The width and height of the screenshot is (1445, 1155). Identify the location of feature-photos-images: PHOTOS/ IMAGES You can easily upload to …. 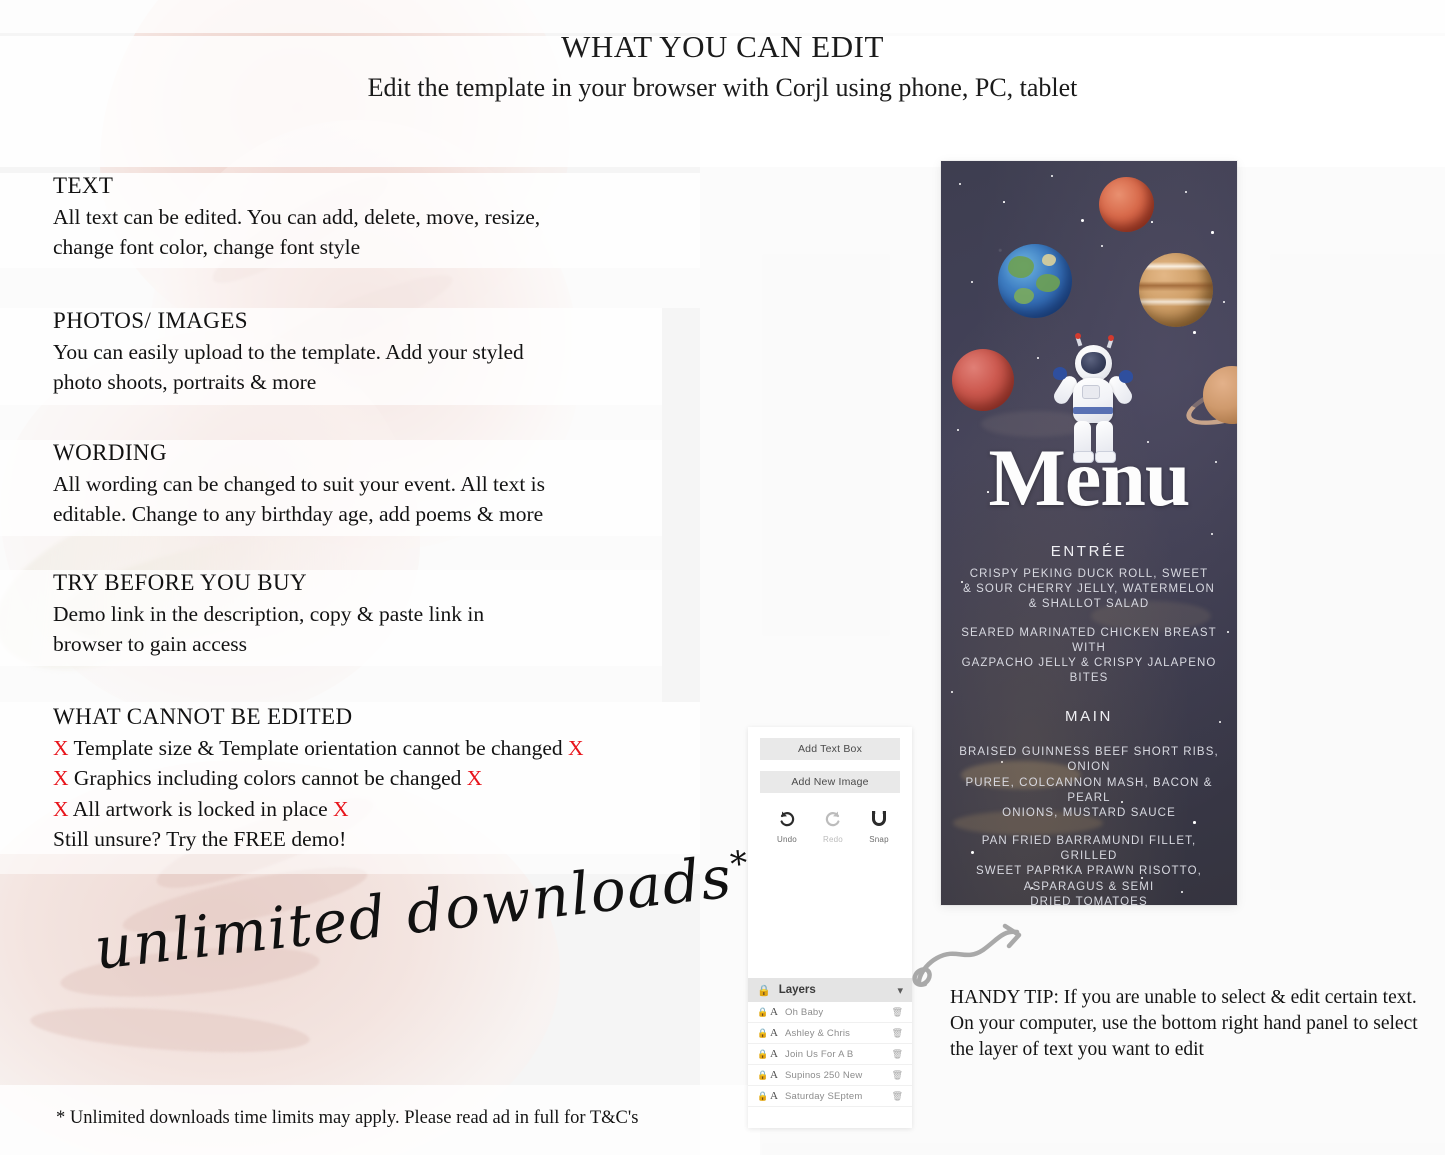
(288, 352).